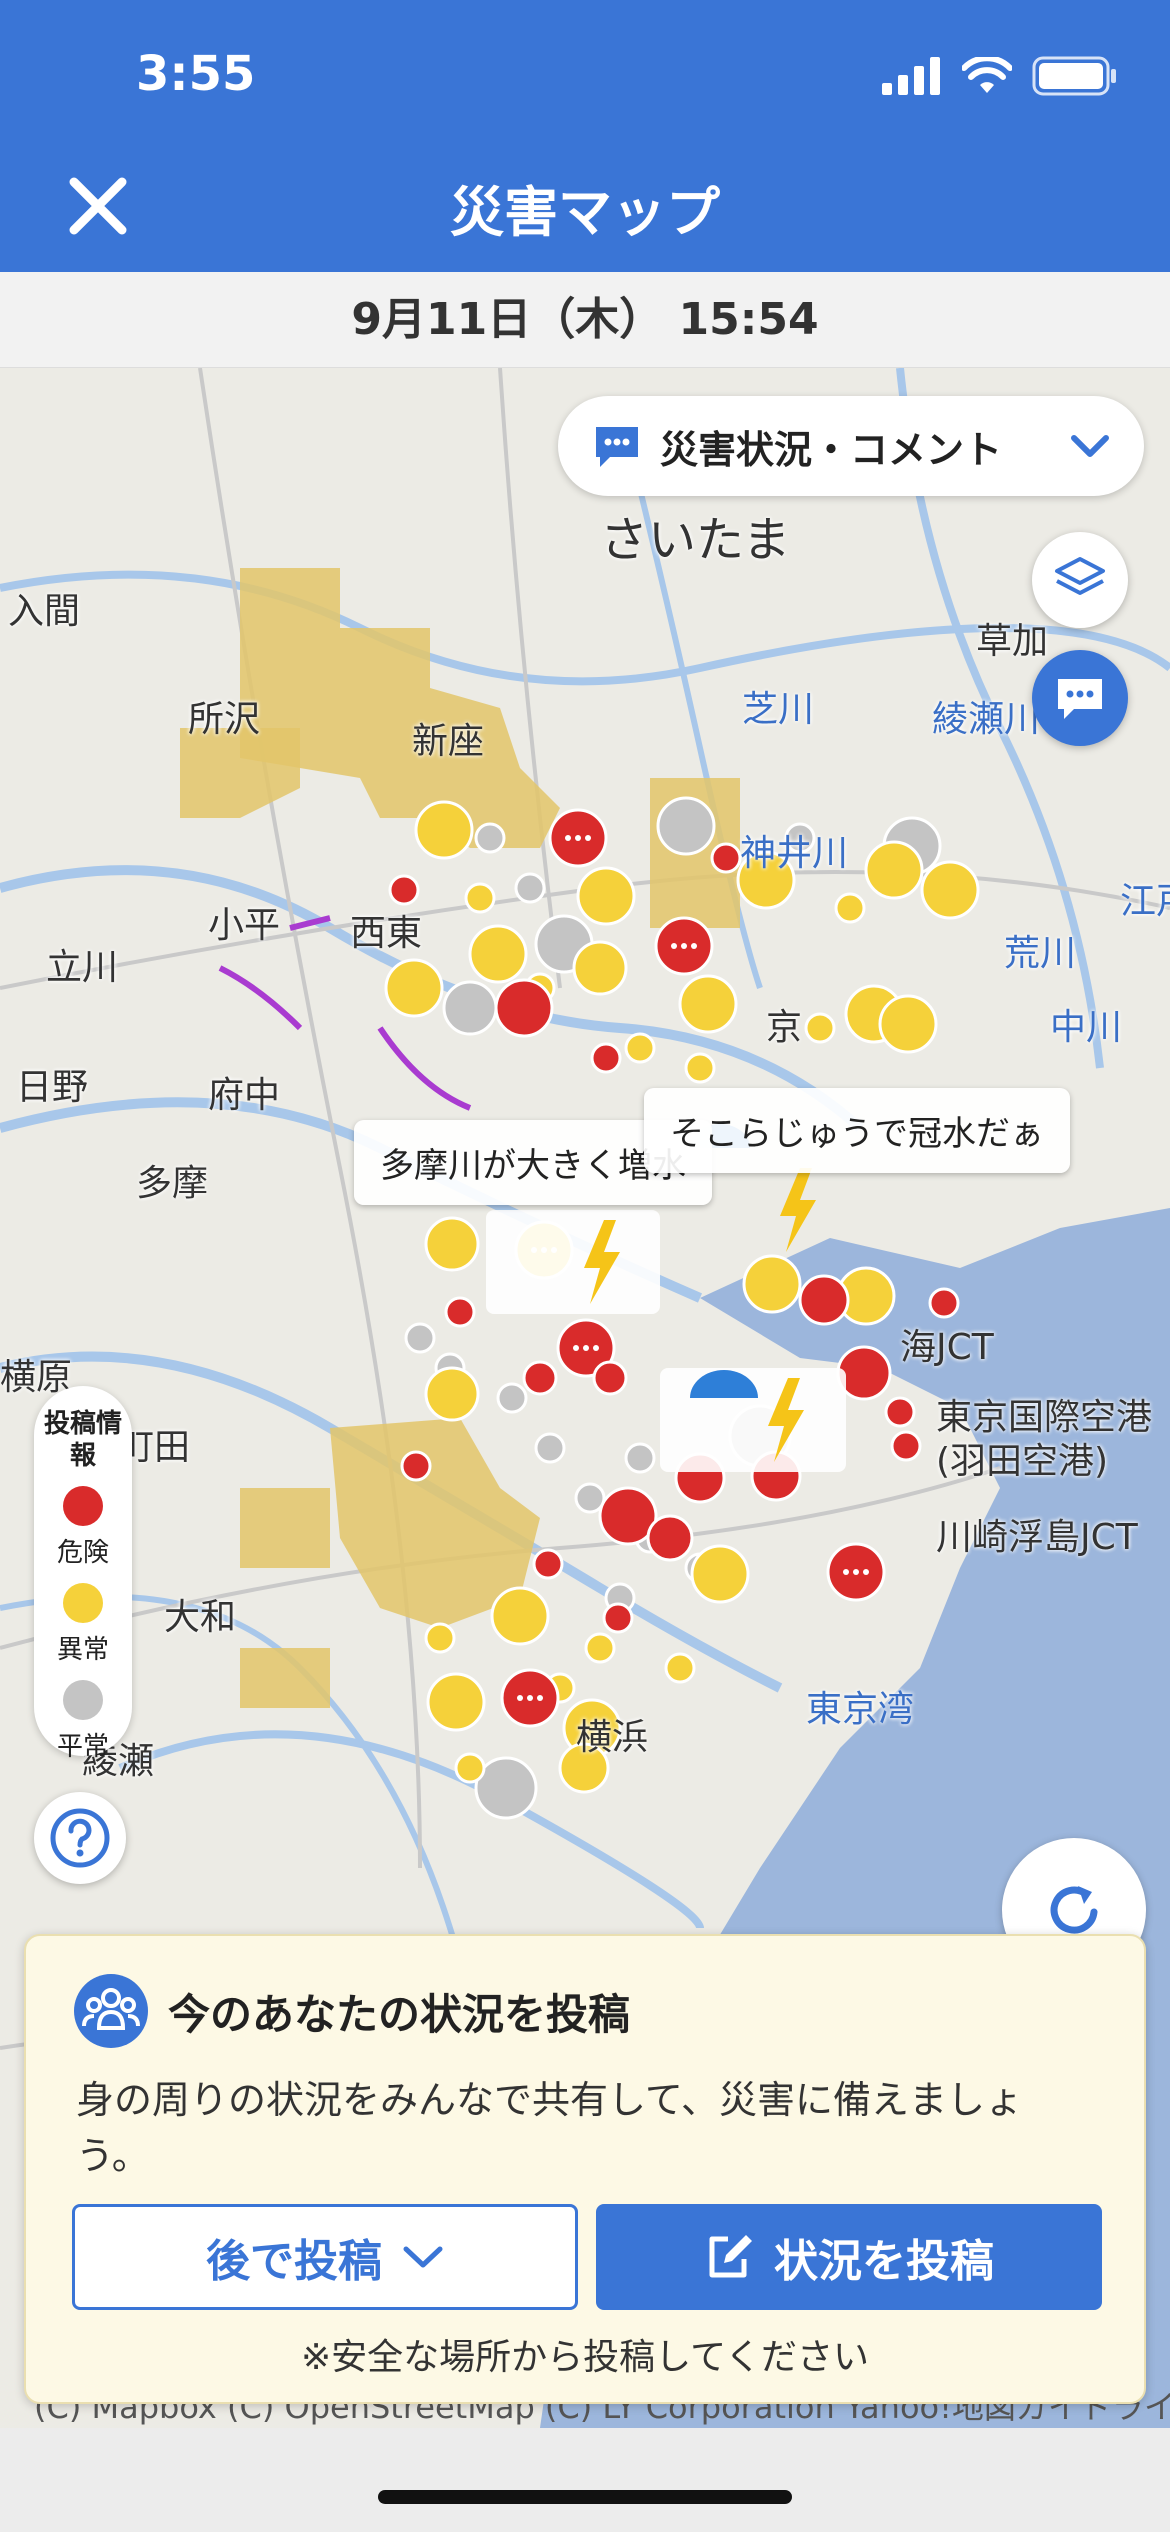  Describe the element at coordinates (196, 74) in the screenshot. I see `status-time: 3:55` at that location.